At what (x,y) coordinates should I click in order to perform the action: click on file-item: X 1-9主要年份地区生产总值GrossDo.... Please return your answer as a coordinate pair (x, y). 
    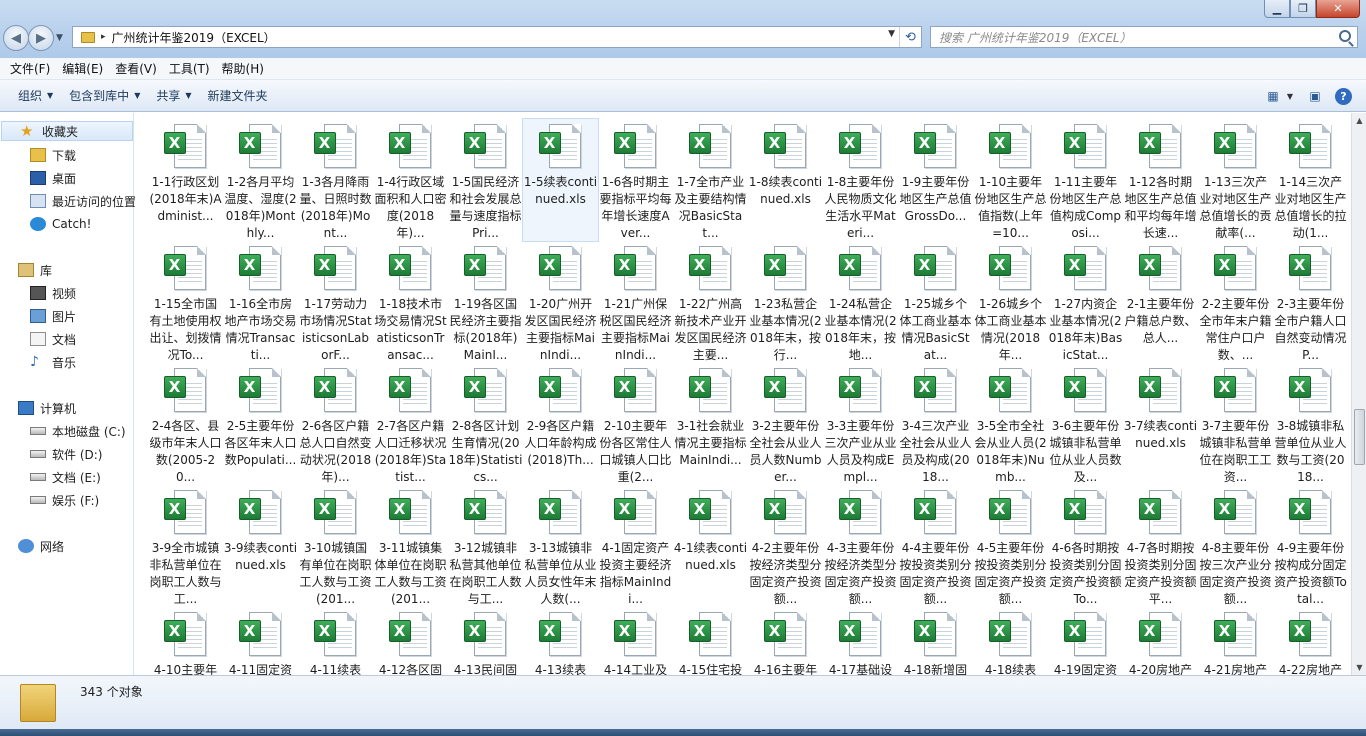
    Looking at the image, I should click on (935, 180).